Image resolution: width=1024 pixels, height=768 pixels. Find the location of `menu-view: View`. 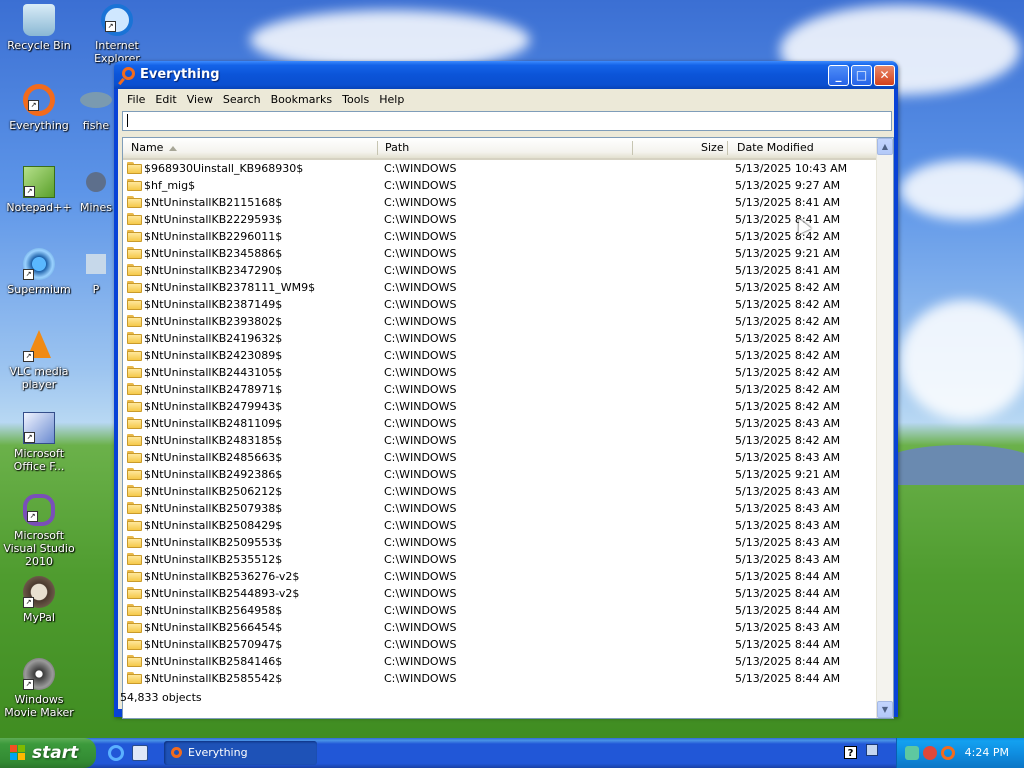

menu-view: View is located at coordinates (200, 99).